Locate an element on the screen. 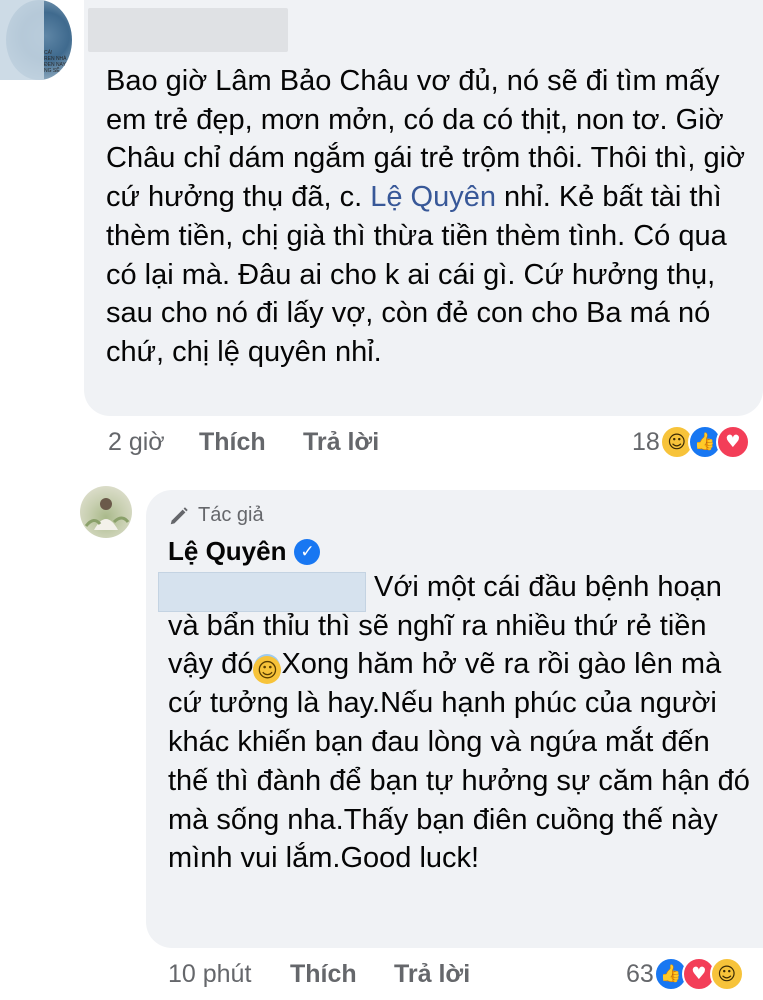 This screenshot has width=763, height=1000. reaction-count: 18 is located at coordinates (646, 441).